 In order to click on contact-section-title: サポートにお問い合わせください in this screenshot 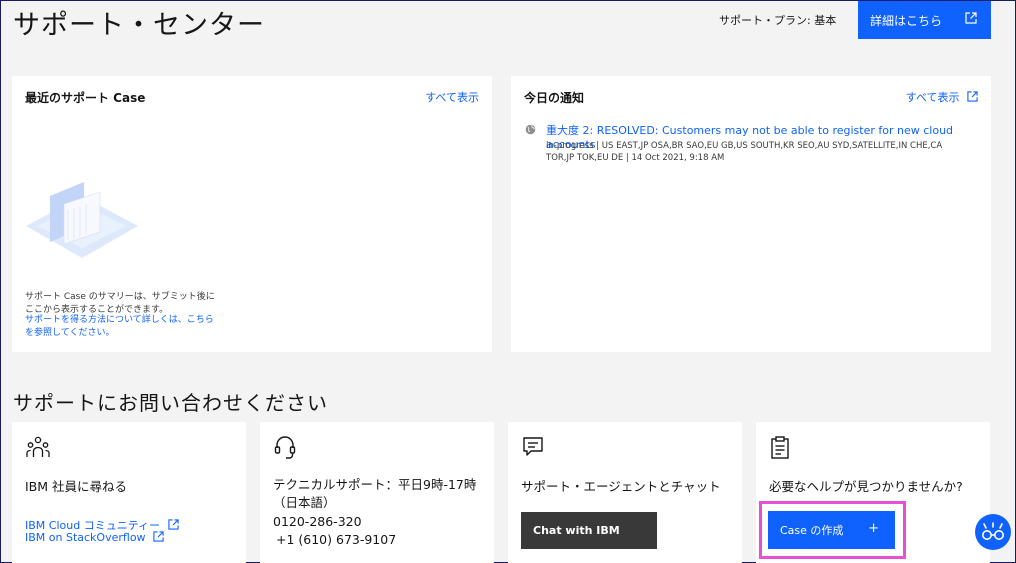, I will do `click(170, 403)`.